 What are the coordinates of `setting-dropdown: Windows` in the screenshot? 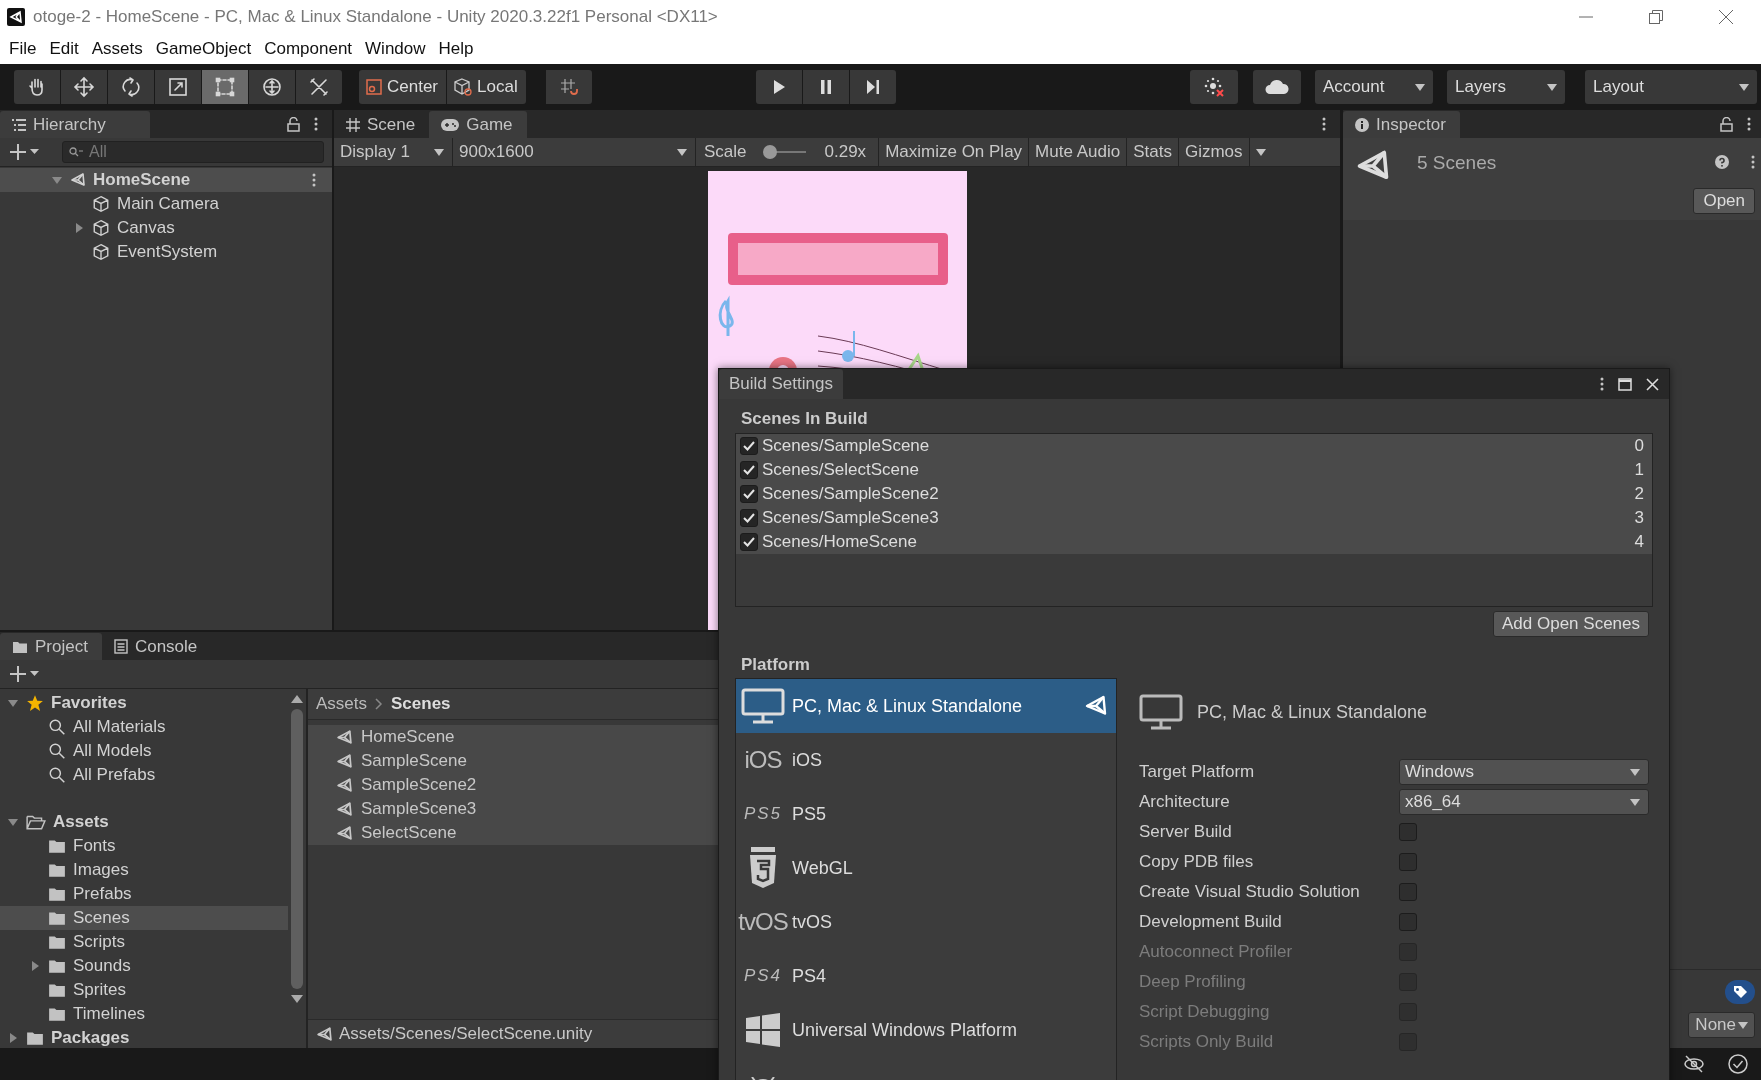 It's located at (1524, 772).